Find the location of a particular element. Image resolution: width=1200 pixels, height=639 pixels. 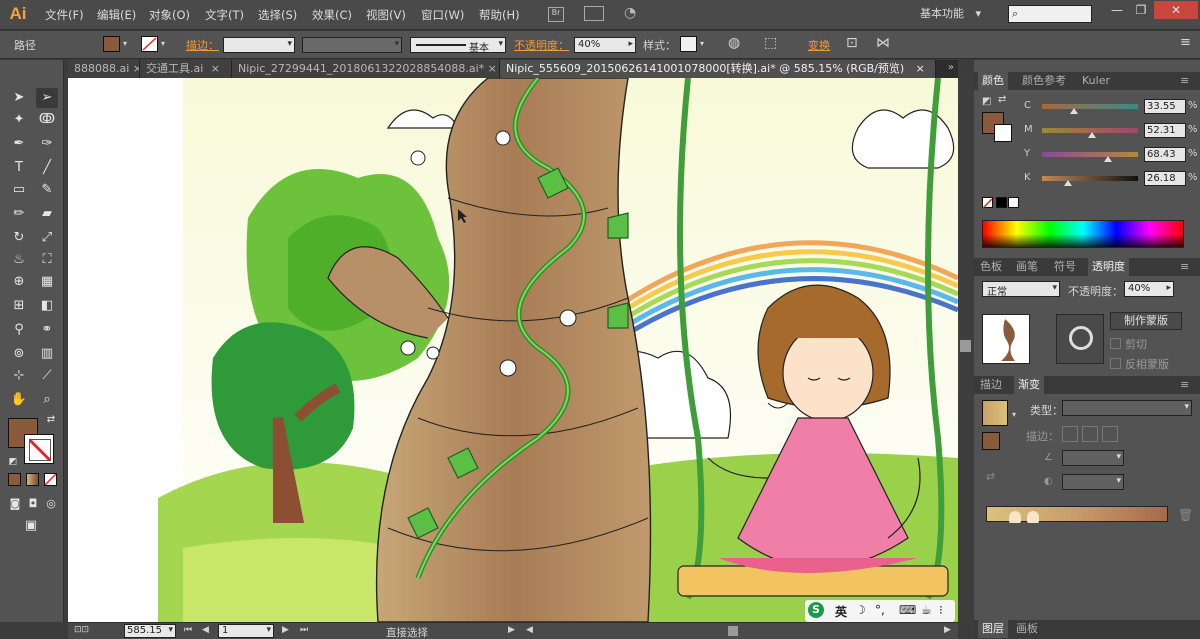

menu-view: 视图(V) is located at coordinates (386, 15).